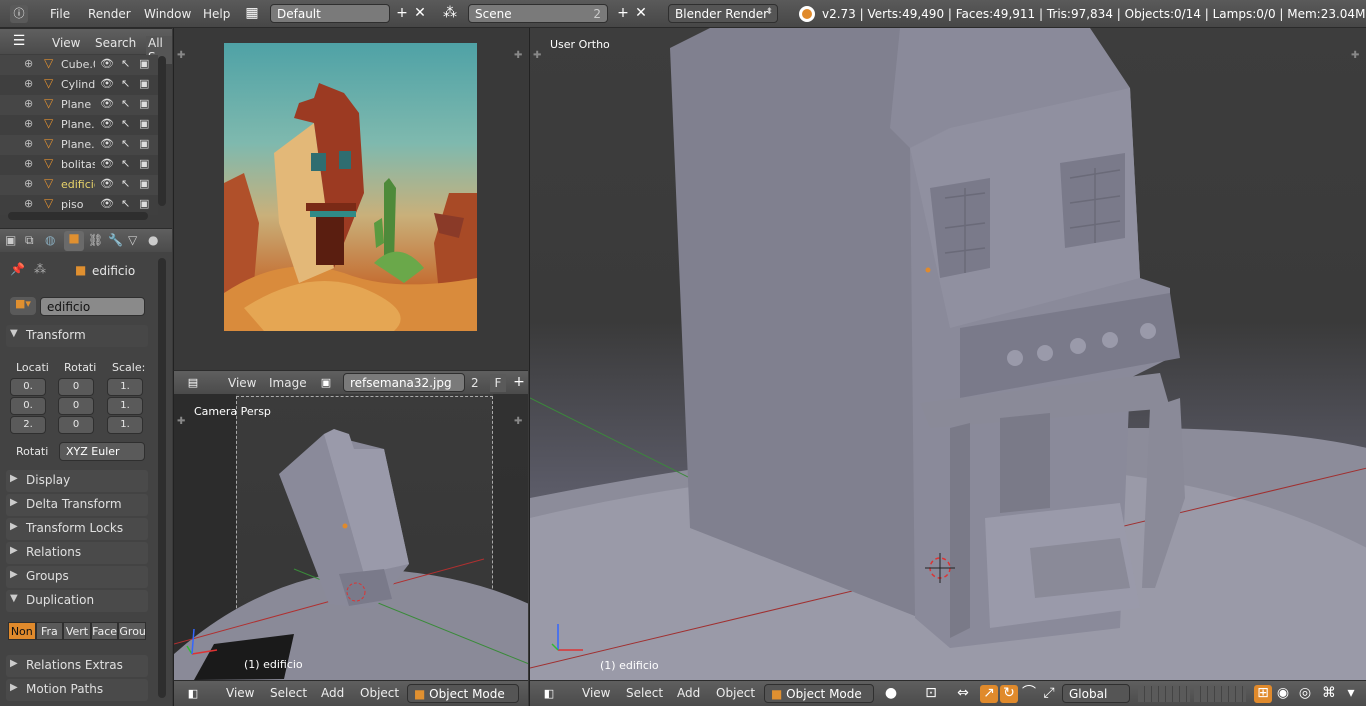 The width and height of the screenshot is (1366, 706). Describe the element at coordinates (891, 694) in the screenshot. I see `shading-solid-icon: ●` at that location.